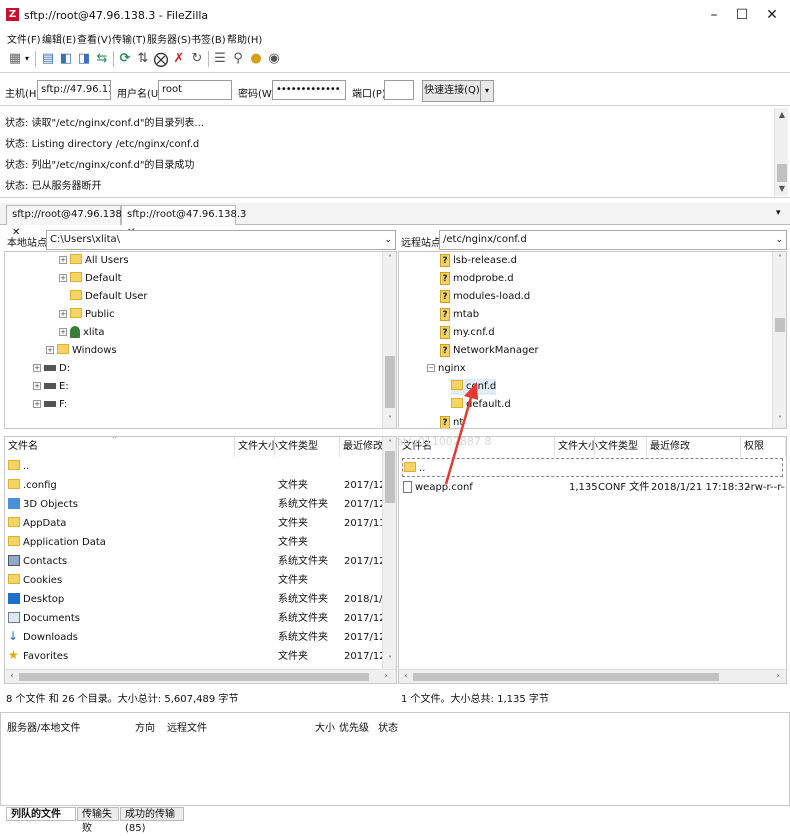 This screenshot has height=836, width=790. I want to click on column-header-permissions: 权限, so click(763, 447).